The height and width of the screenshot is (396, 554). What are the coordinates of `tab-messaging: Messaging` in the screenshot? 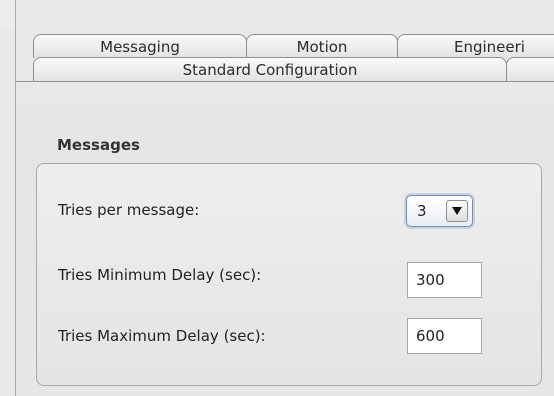 It's located at (140, 46).